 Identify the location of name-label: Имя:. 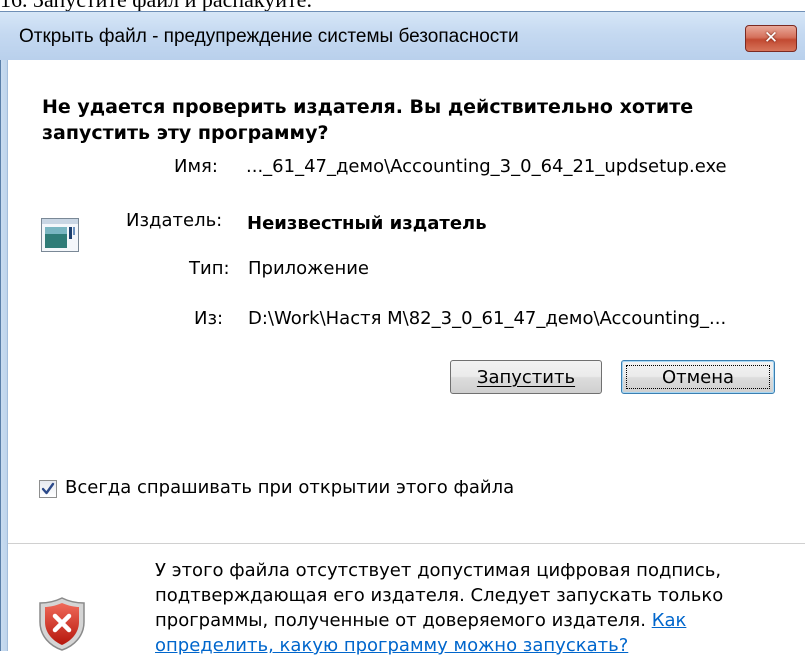
(196, 166).